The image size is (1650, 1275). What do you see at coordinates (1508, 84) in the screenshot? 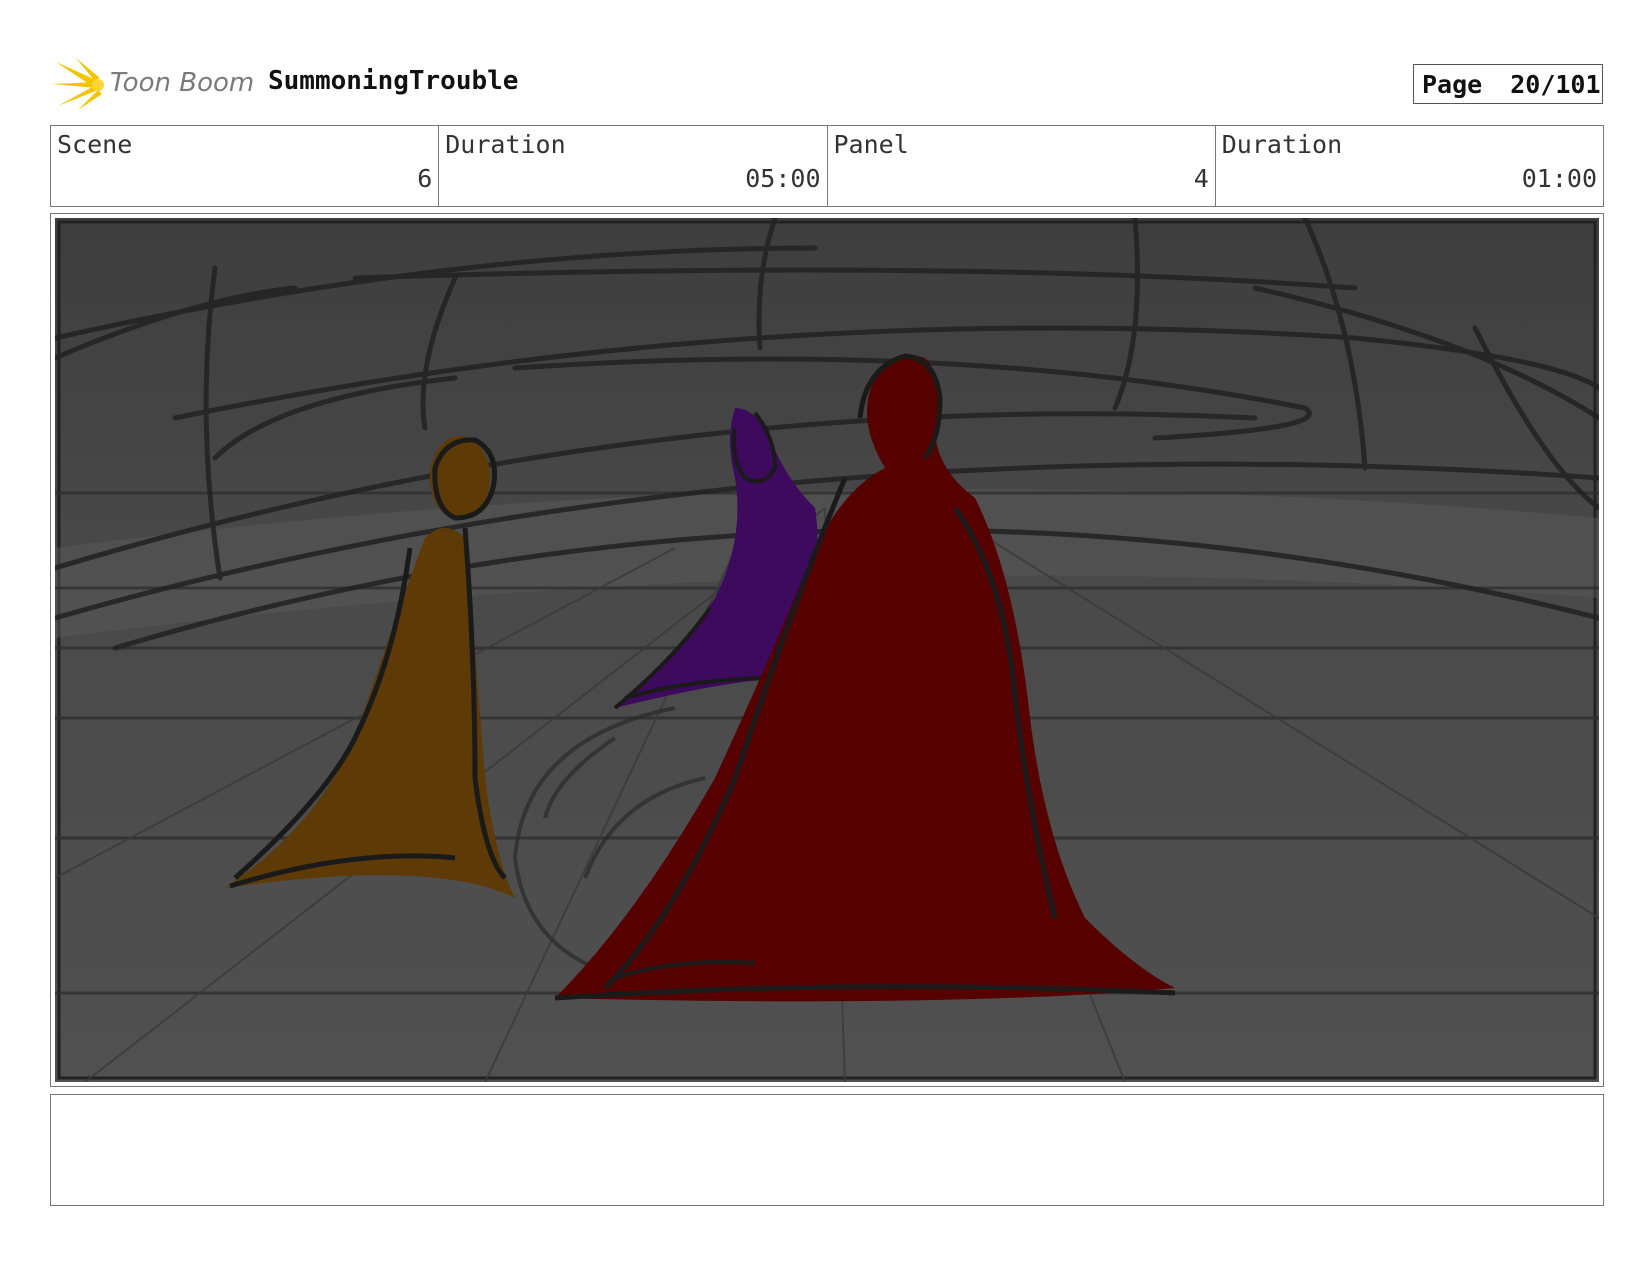
I see `page-indicator: Page 20/101` at bounding box center [1508, 84].